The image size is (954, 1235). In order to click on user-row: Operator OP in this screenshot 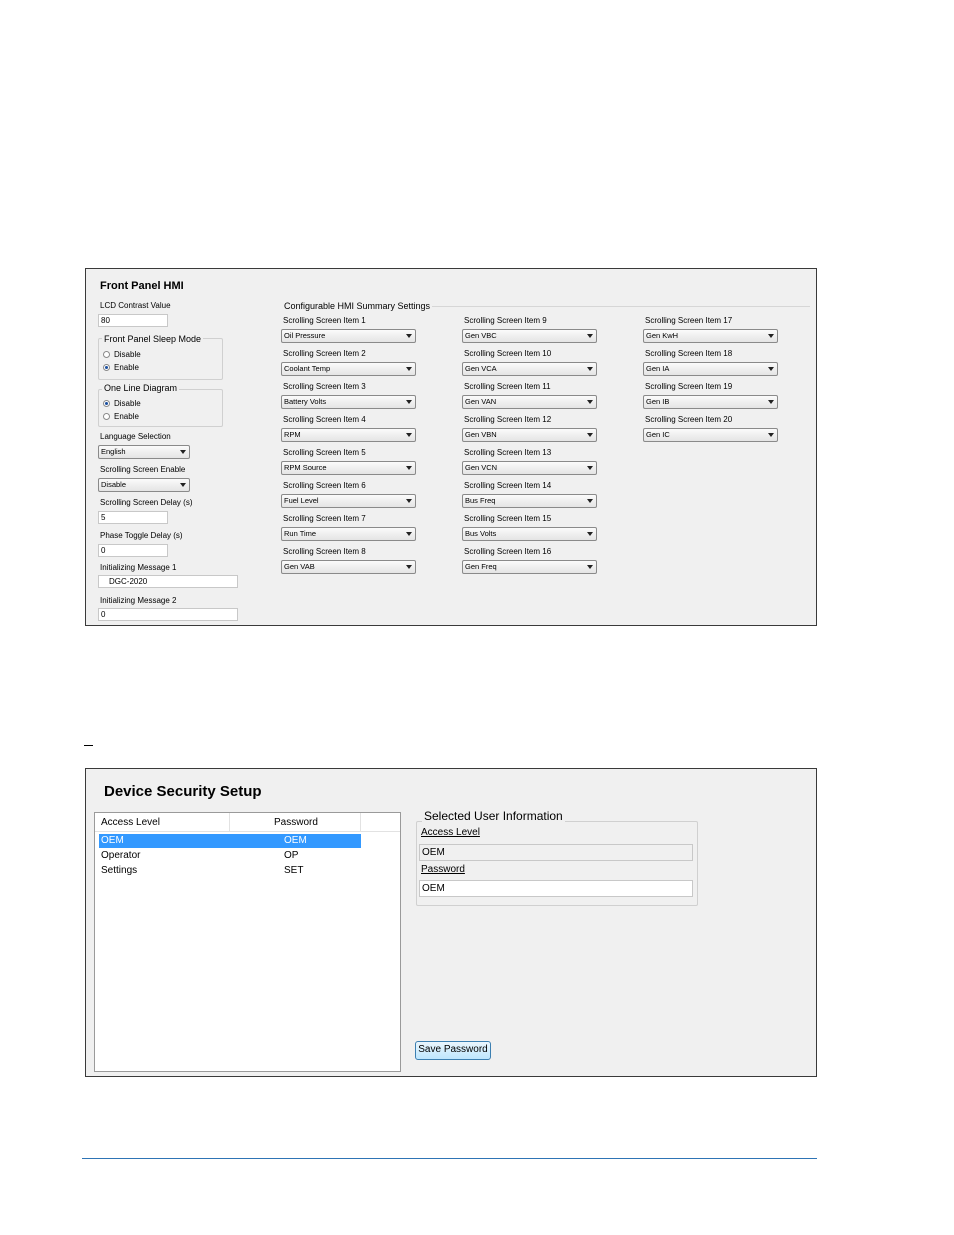, I will do `click(230, 856)`.